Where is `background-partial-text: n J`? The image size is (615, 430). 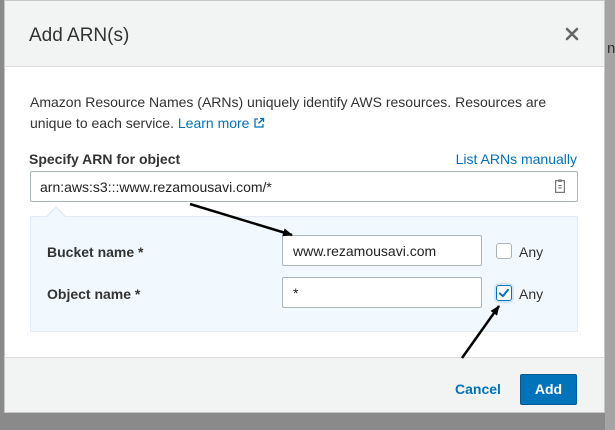 background-partial-text: n J is located at coordinates (611, 48).